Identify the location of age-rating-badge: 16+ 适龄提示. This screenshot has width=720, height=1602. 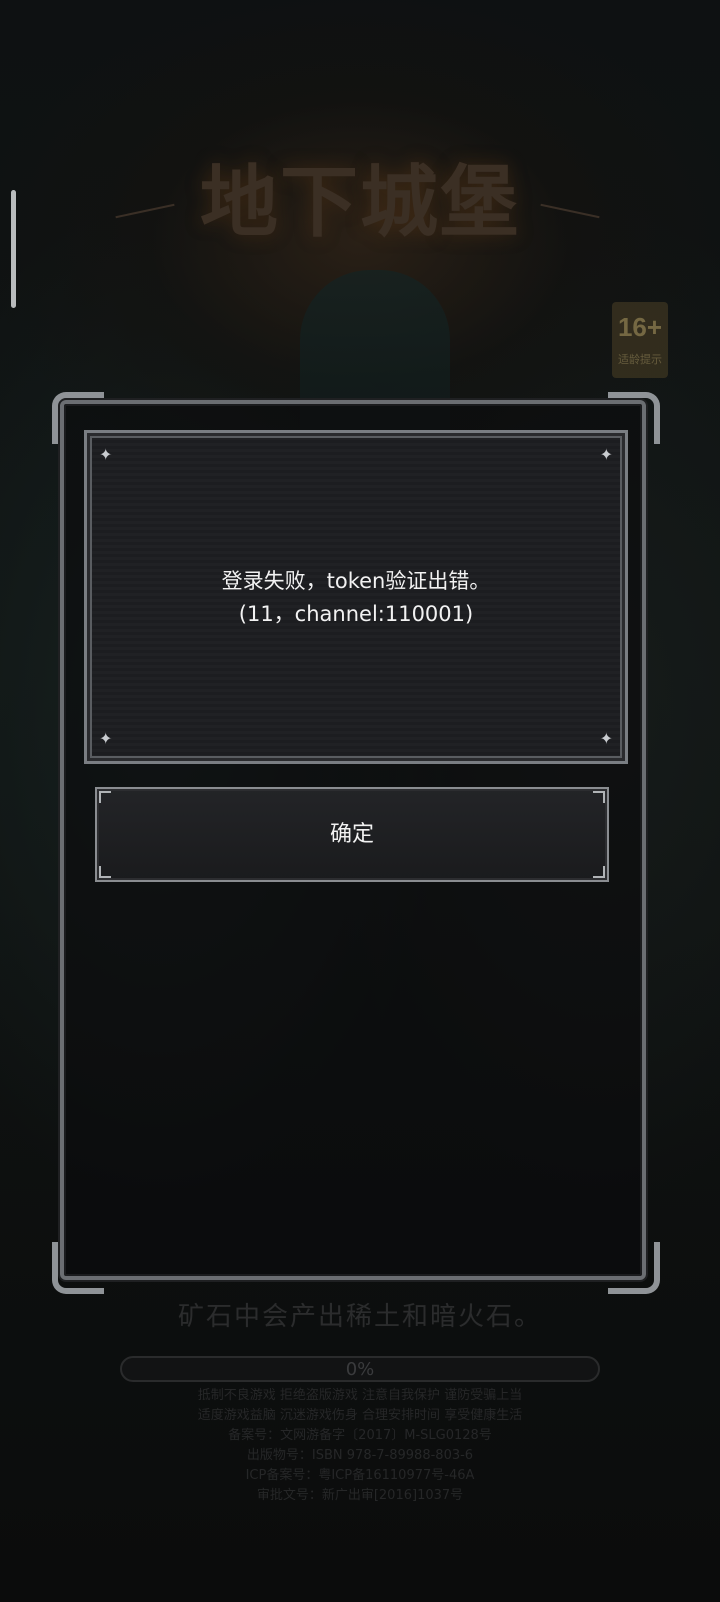
(640, 340).